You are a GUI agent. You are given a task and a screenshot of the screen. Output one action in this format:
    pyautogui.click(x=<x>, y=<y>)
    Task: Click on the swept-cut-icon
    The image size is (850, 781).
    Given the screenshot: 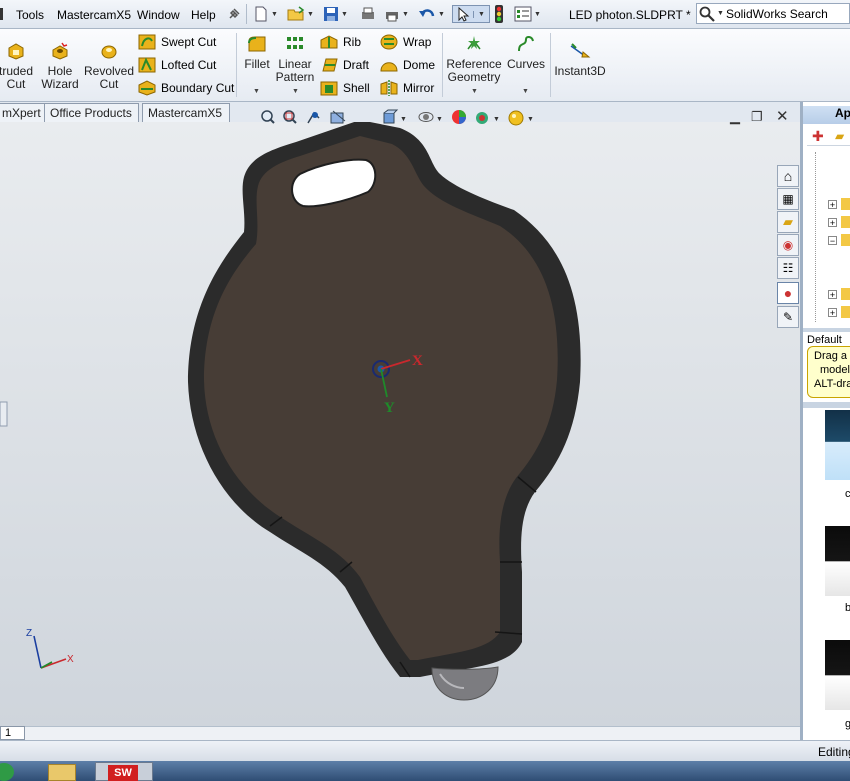 What is the action you would take?
    pyautogui.click(x=147, y=42)
    